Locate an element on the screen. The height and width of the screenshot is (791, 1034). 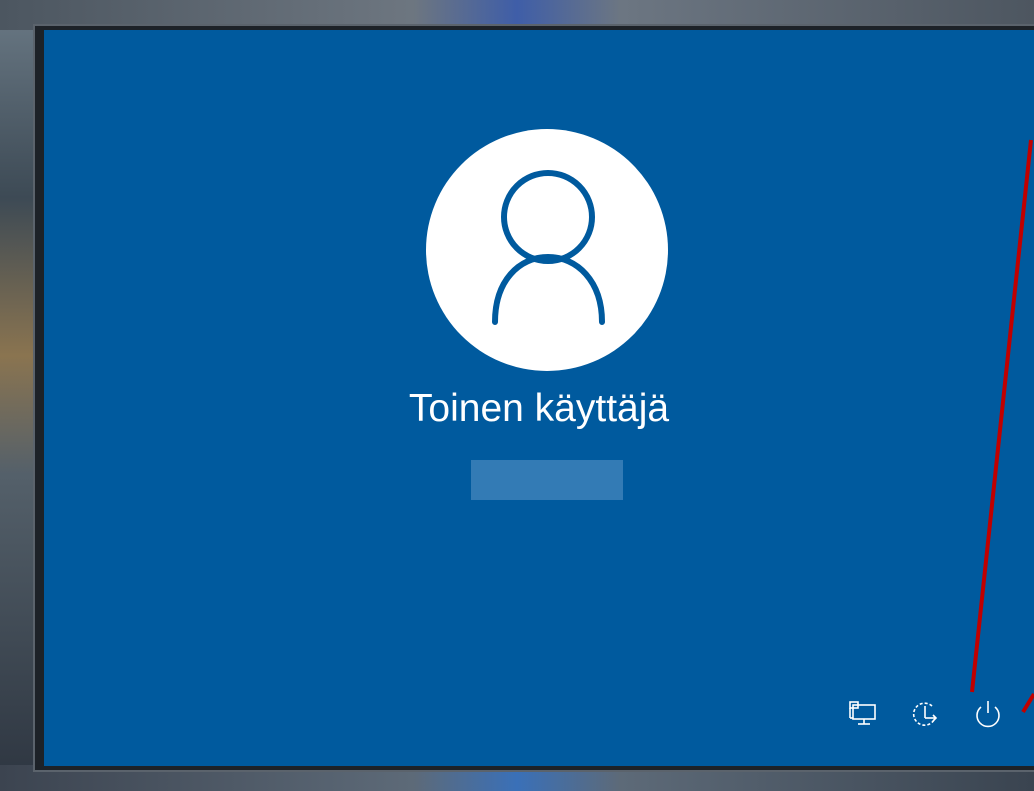
user-silhouette-icon is located at coordinates (548, 247).